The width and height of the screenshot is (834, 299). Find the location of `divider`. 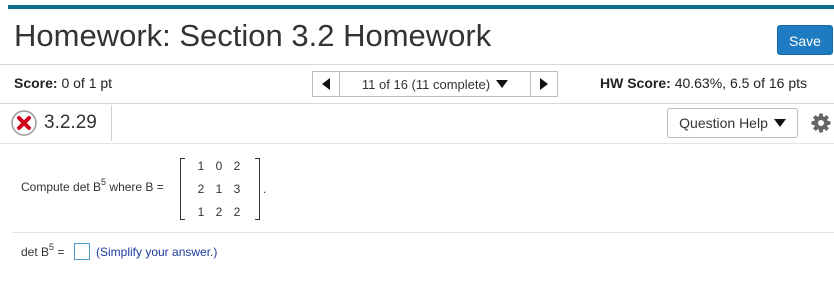

divider is located at coordinates (111, 123).